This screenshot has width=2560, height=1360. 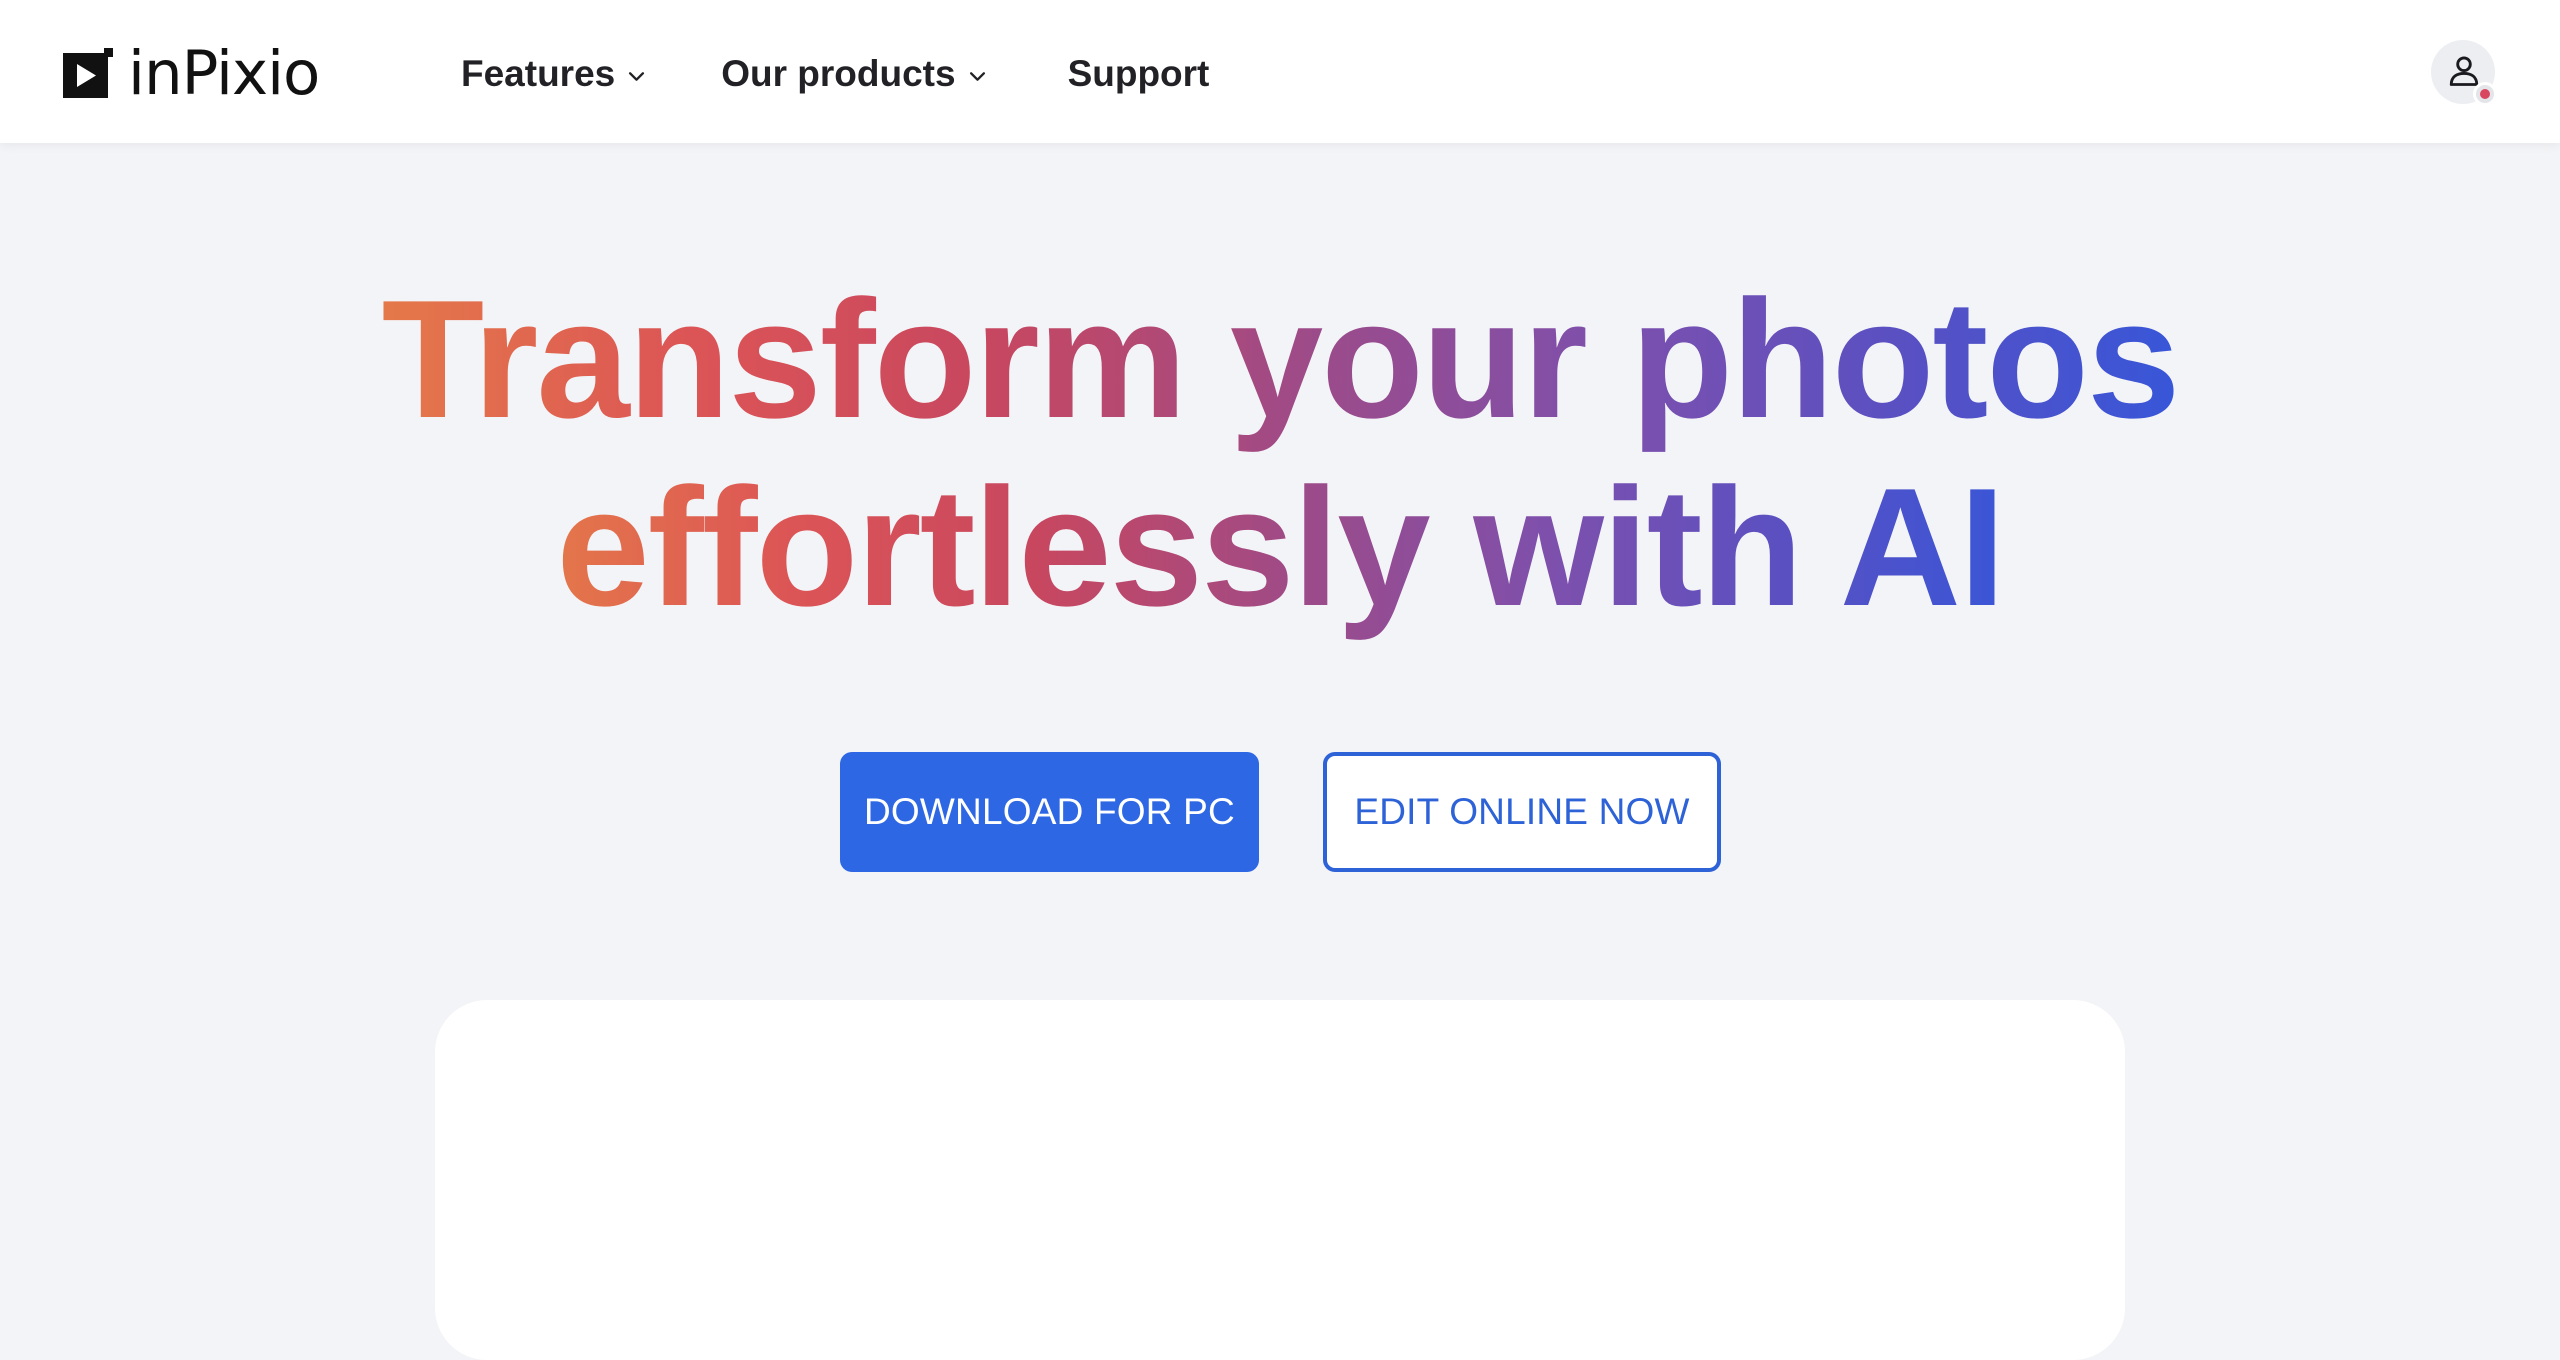 What do you see at coordinates (2485, 94) in the screenshot?
I see `status-dot` at bounding box center [2485, 94].